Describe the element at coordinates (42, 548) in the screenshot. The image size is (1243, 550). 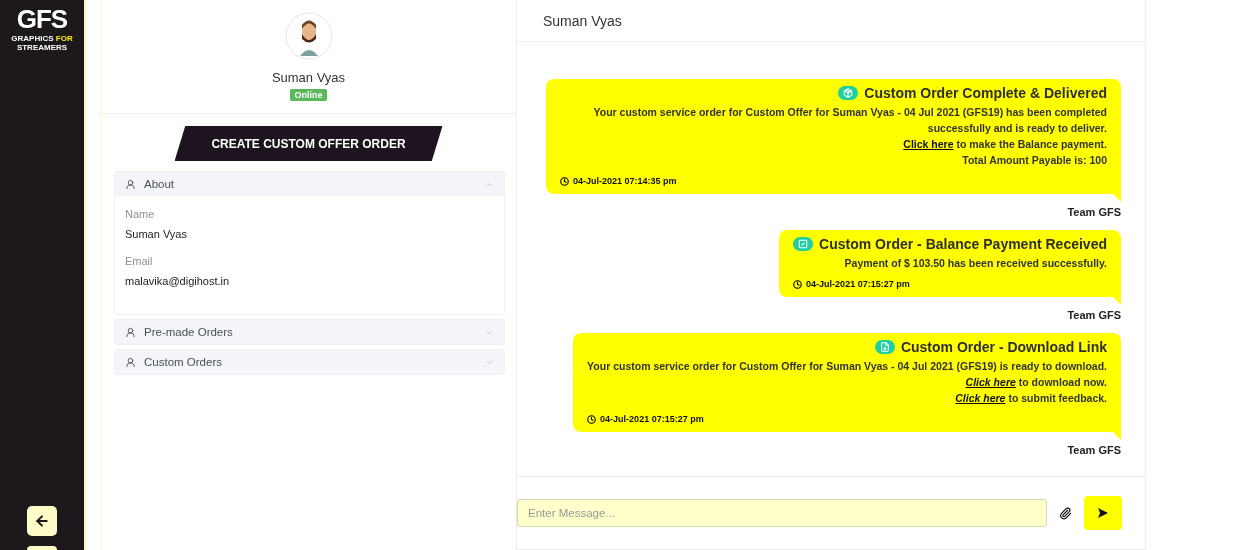
I see `sidebar-button` at that location.